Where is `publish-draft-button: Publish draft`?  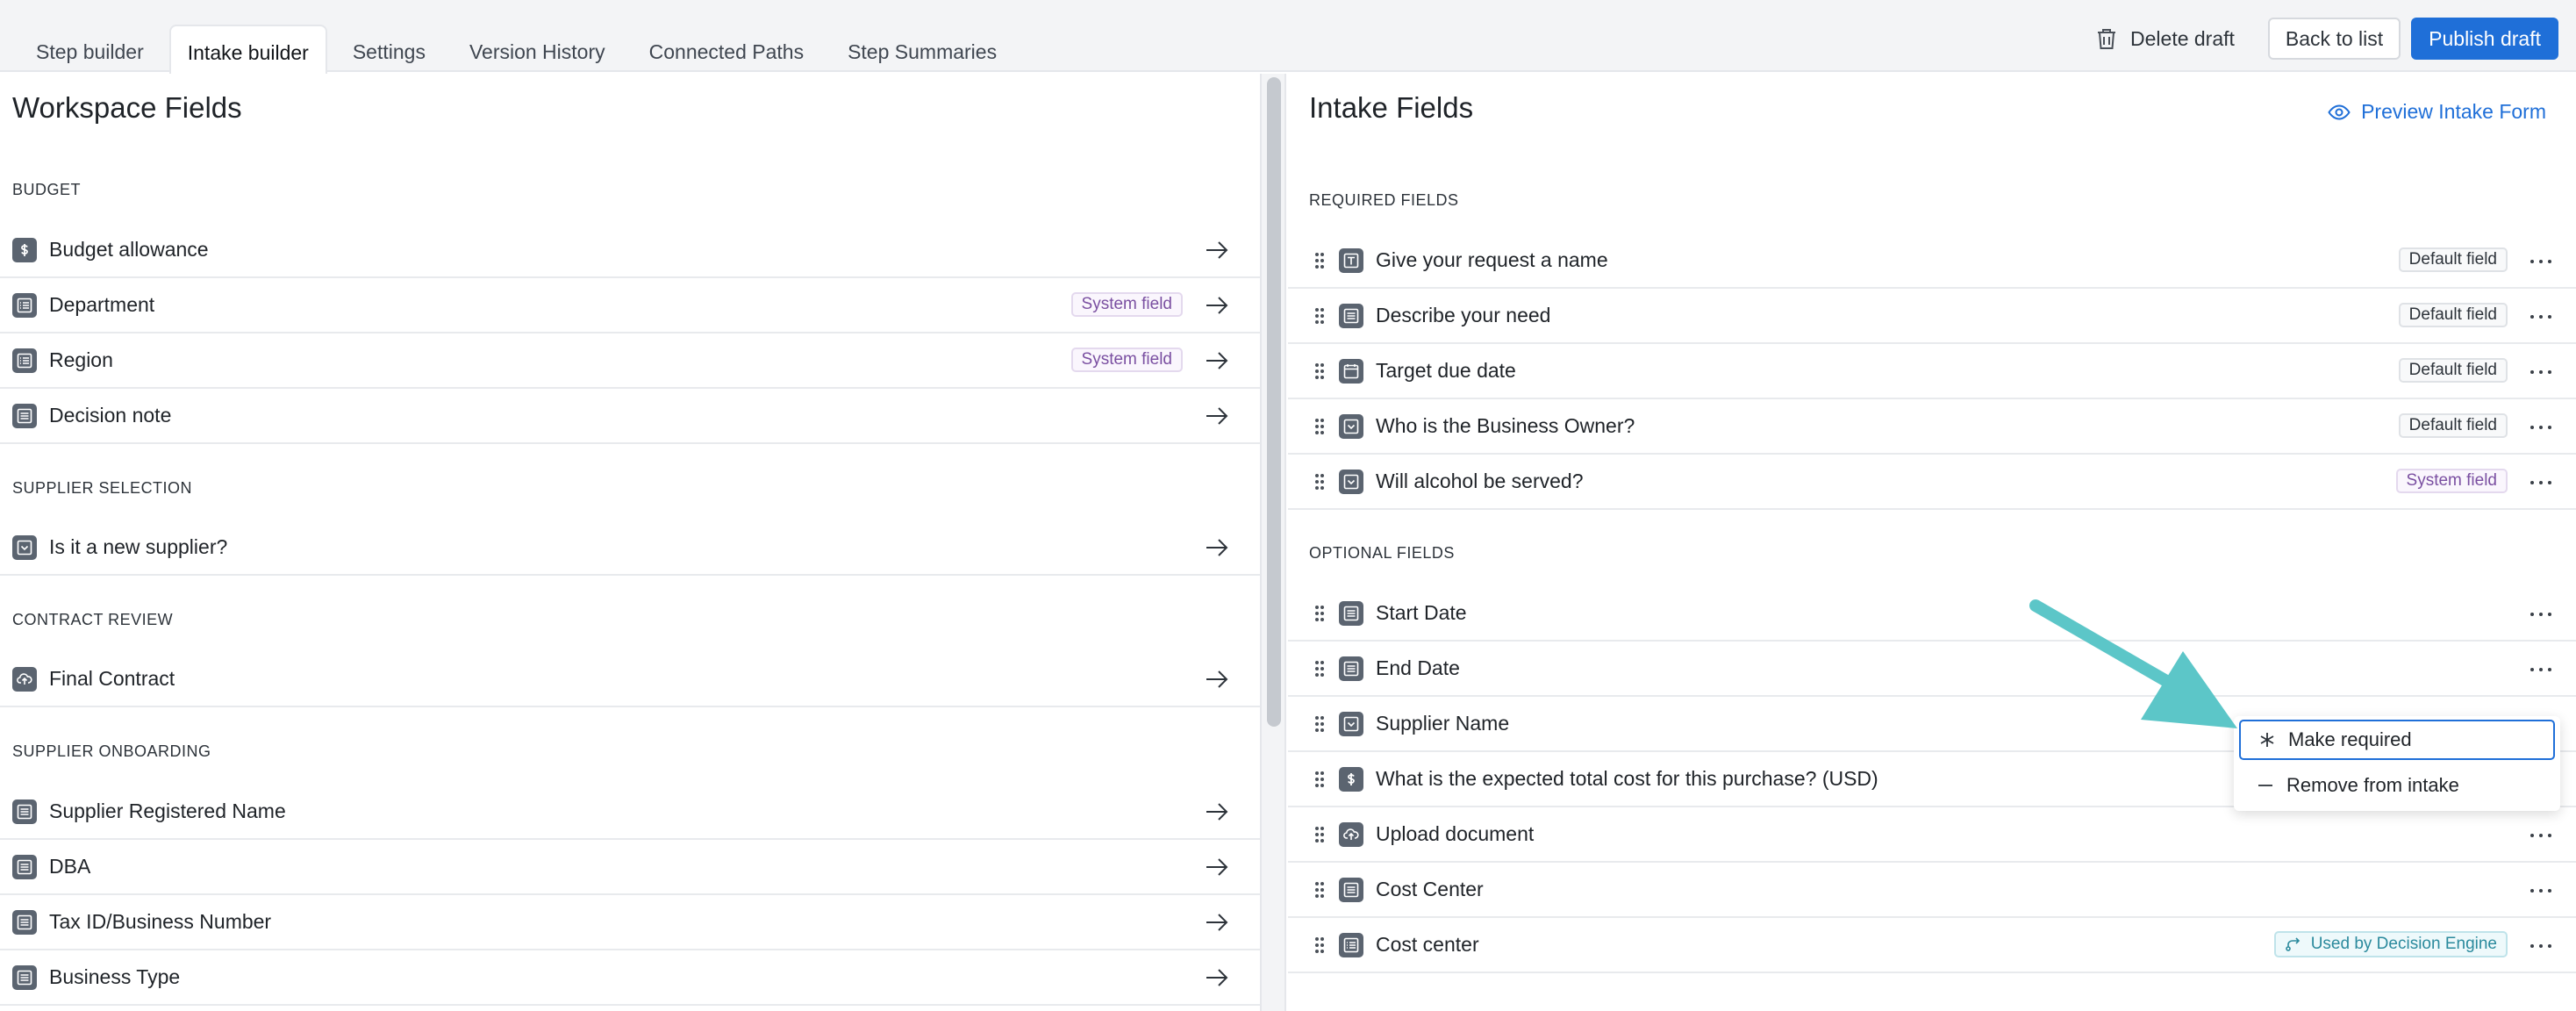 publish-draft-button: Publish draft is located at coordinates (2484, 39).